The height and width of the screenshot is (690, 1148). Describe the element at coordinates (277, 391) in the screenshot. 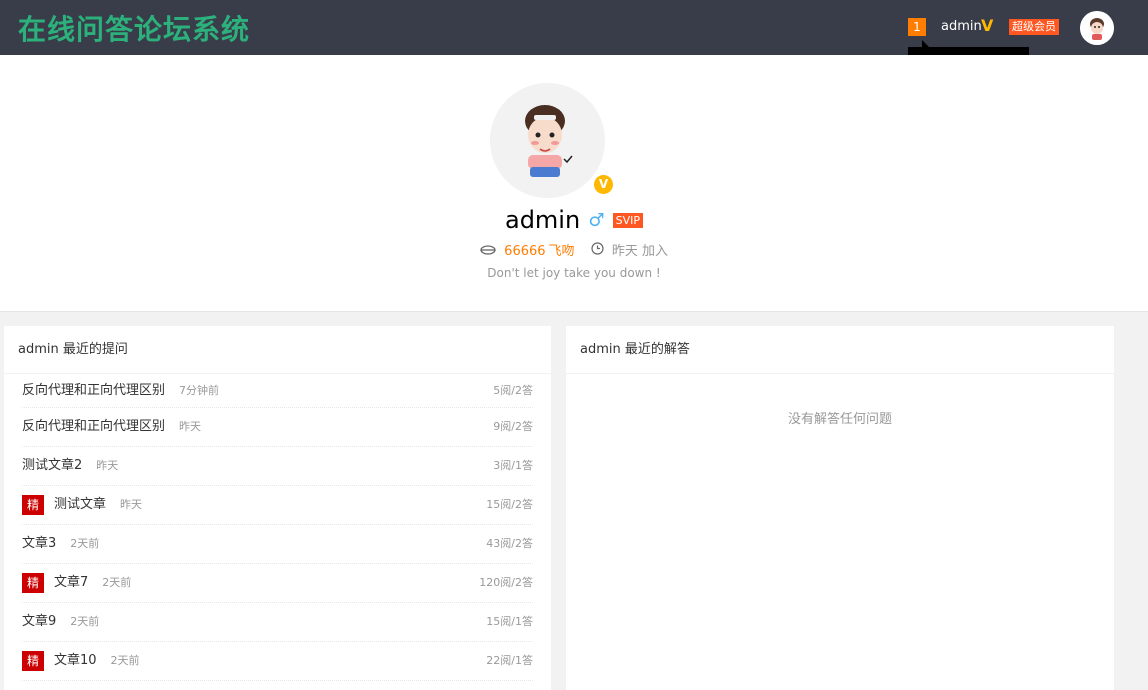

I see `question-row: 反向代理和正向代理区别 7分钟前 5阅/2答` at that location.